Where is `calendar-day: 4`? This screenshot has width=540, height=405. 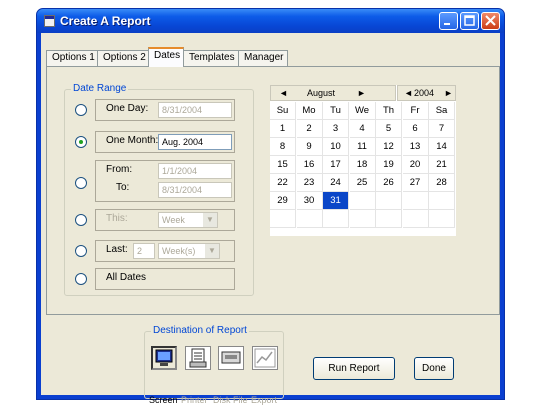 calendar-day: 4 is located at coordinates (362, 129).